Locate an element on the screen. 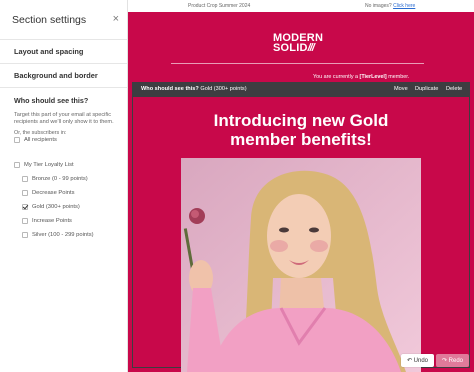  option-decrease-points: Decrease Points is located at coordinates (48, 193).